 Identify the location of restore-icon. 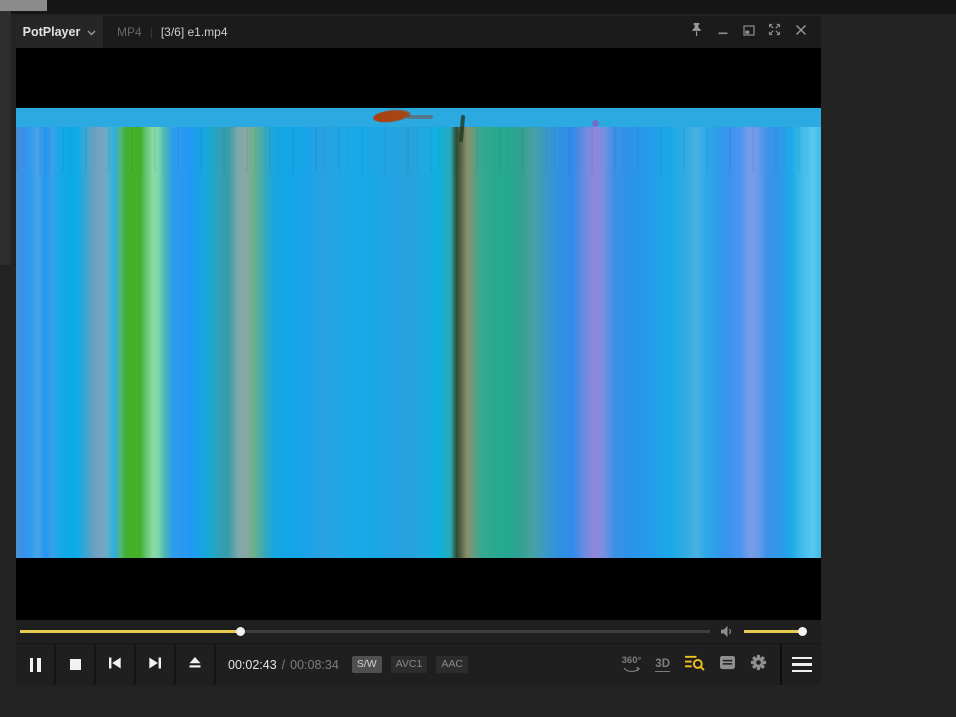
(748, 32).